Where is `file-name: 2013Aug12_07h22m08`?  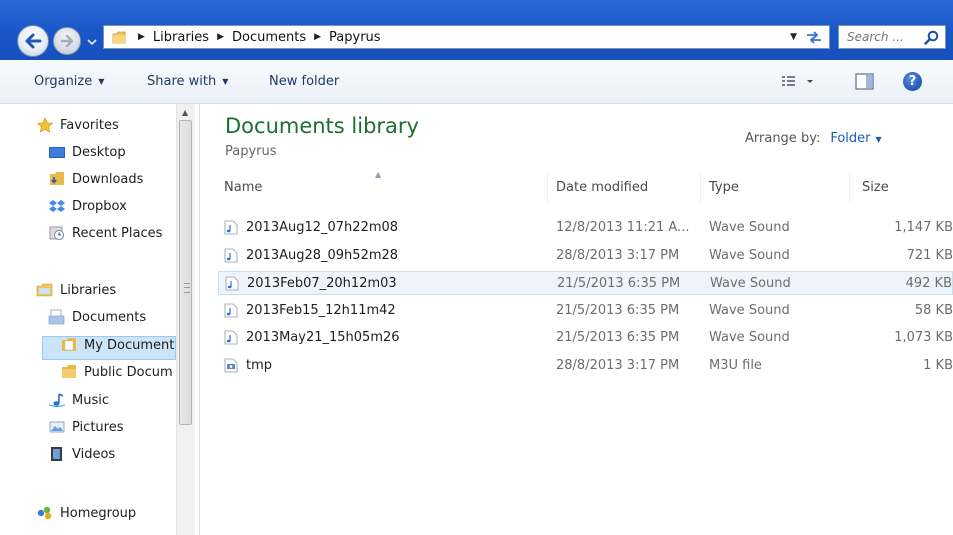 file-name: 2013Aug12_07h22m08 is located at coordinates (322, 227).